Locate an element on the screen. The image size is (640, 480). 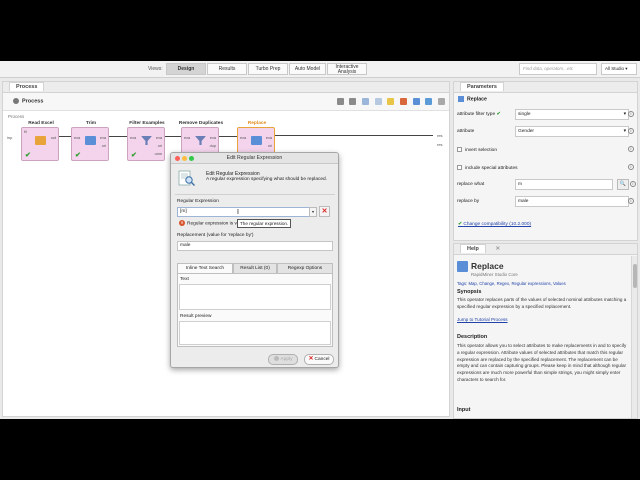
regex-magnifier-icon is located at coordinates (186, 178).